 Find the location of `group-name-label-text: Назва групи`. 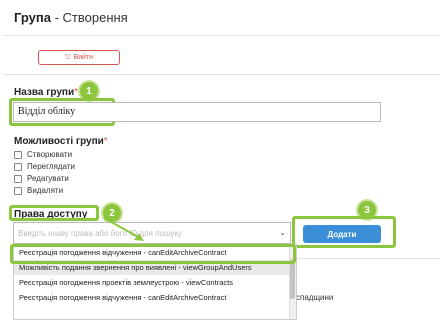

group-name-label-text: Назва групи is located at coordinates (44, 92).